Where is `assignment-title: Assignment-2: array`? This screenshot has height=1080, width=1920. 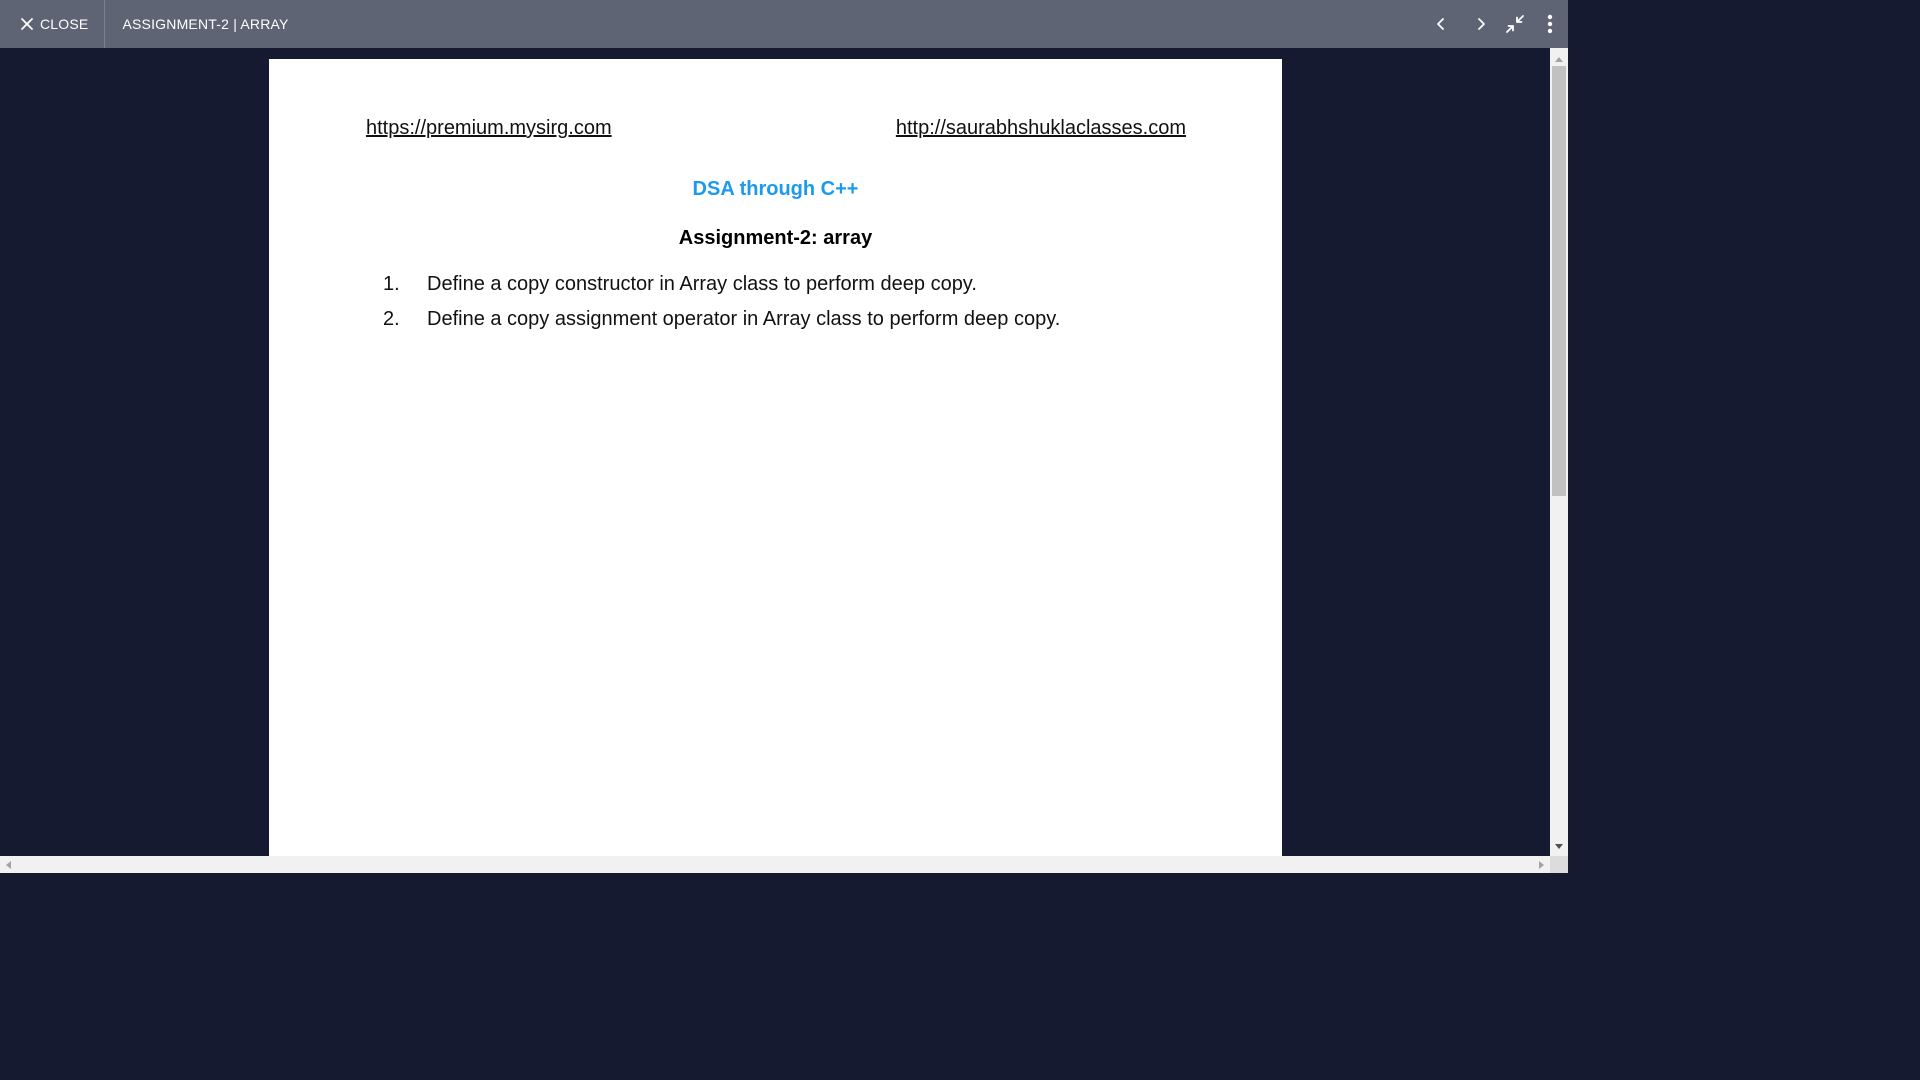
assignment-title: Assignment-2: array is located at coordinates (775, 238).